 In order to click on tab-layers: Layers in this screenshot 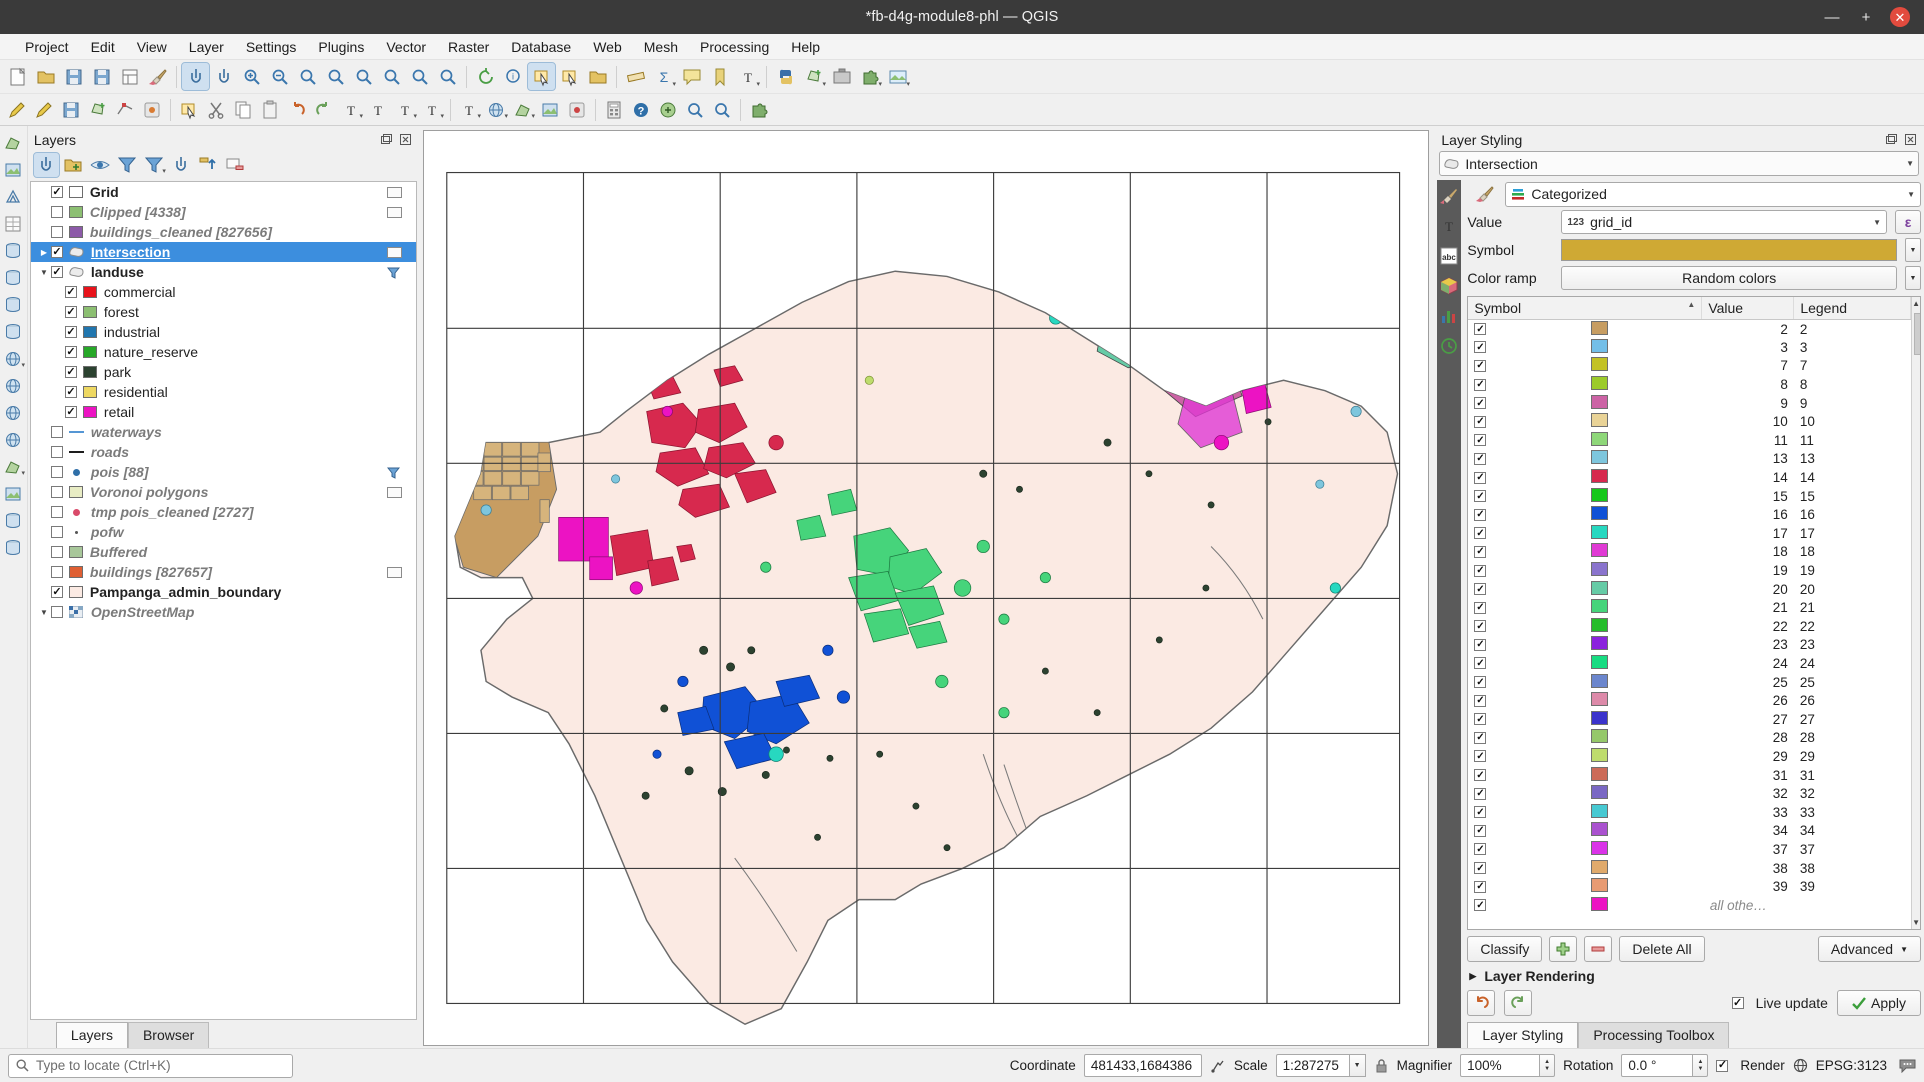, I will do `click(91, 1035)`.